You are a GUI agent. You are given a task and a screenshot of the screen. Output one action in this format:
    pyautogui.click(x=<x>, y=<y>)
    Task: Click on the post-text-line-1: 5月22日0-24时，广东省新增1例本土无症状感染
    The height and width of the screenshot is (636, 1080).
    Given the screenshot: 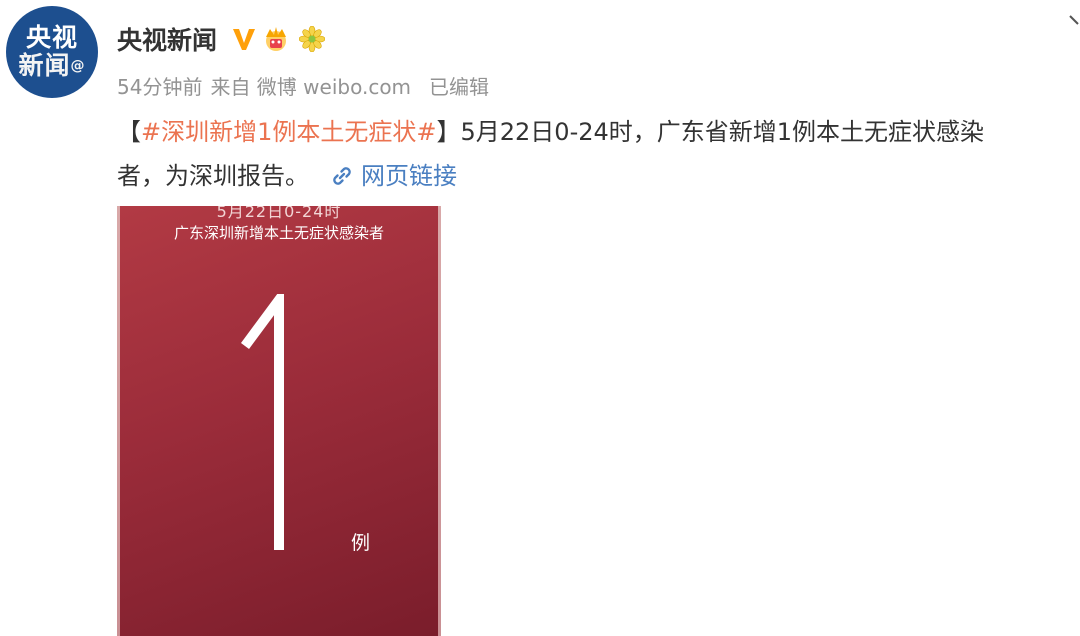 What is the action you would take?
    pyautogui.click(x=722, y=132)
    